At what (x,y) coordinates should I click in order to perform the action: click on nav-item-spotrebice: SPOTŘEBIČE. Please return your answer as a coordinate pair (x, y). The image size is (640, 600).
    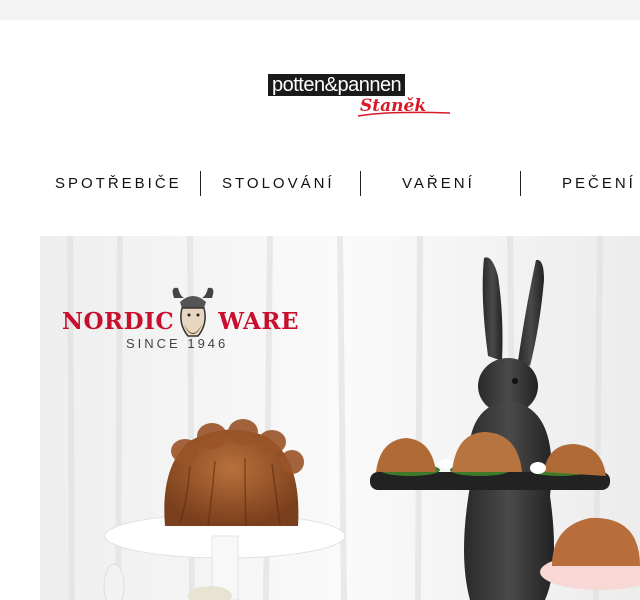
    Looking at the image, I should click on (118, 184).